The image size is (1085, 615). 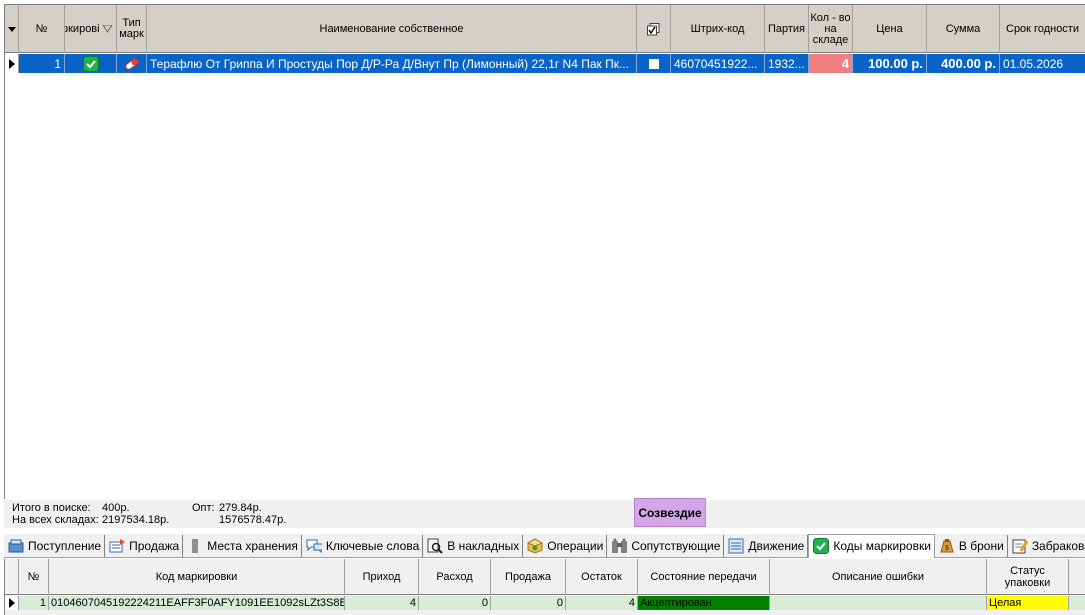 I want to click on tab-related: Сопутствующие, so click(x=666, y=545).